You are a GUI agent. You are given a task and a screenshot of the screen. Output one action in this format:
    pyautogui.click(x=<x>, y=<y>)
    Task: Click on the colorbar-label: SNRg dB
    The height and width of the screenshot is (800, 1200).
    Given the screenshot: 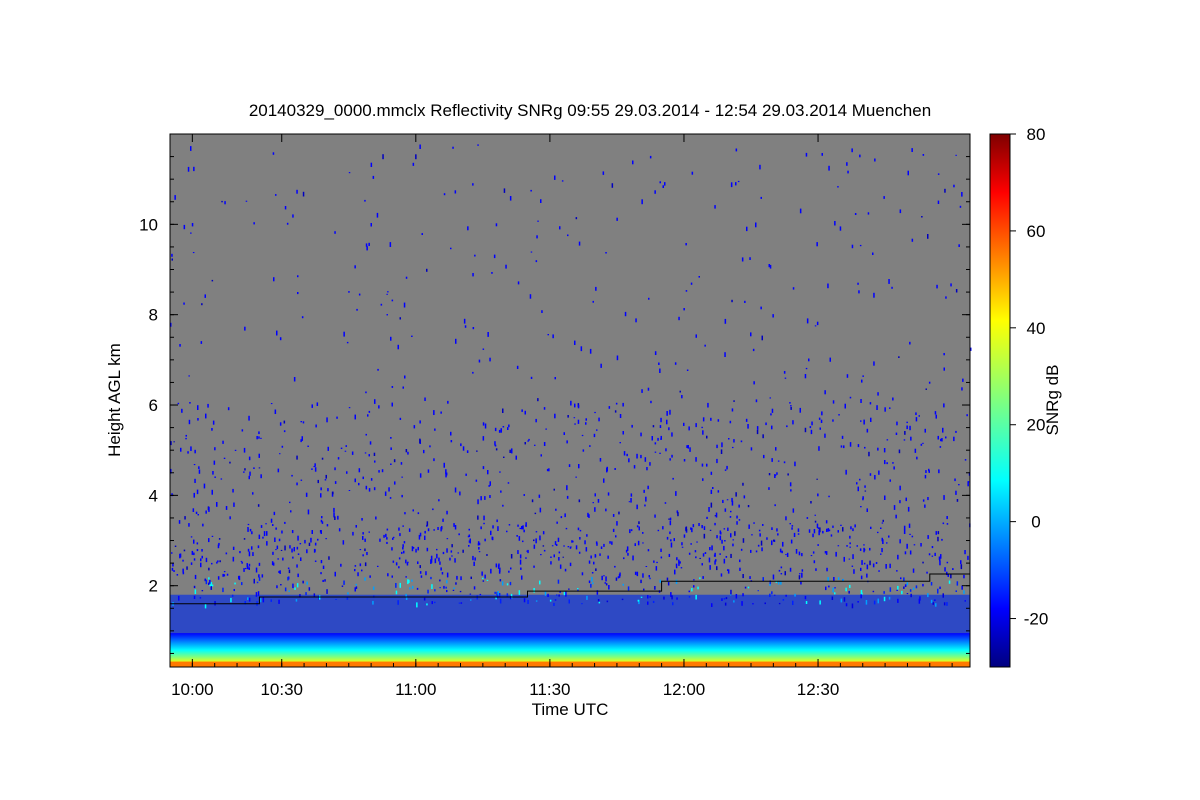 What is the action you would take?
    pyautogui.click(x=1052, y=400)
    